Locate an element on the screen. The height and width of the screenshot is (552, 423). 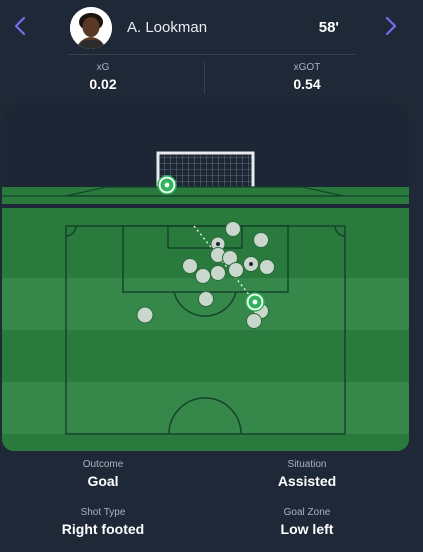
previous-shot-button is located at coordinates (20, 26).